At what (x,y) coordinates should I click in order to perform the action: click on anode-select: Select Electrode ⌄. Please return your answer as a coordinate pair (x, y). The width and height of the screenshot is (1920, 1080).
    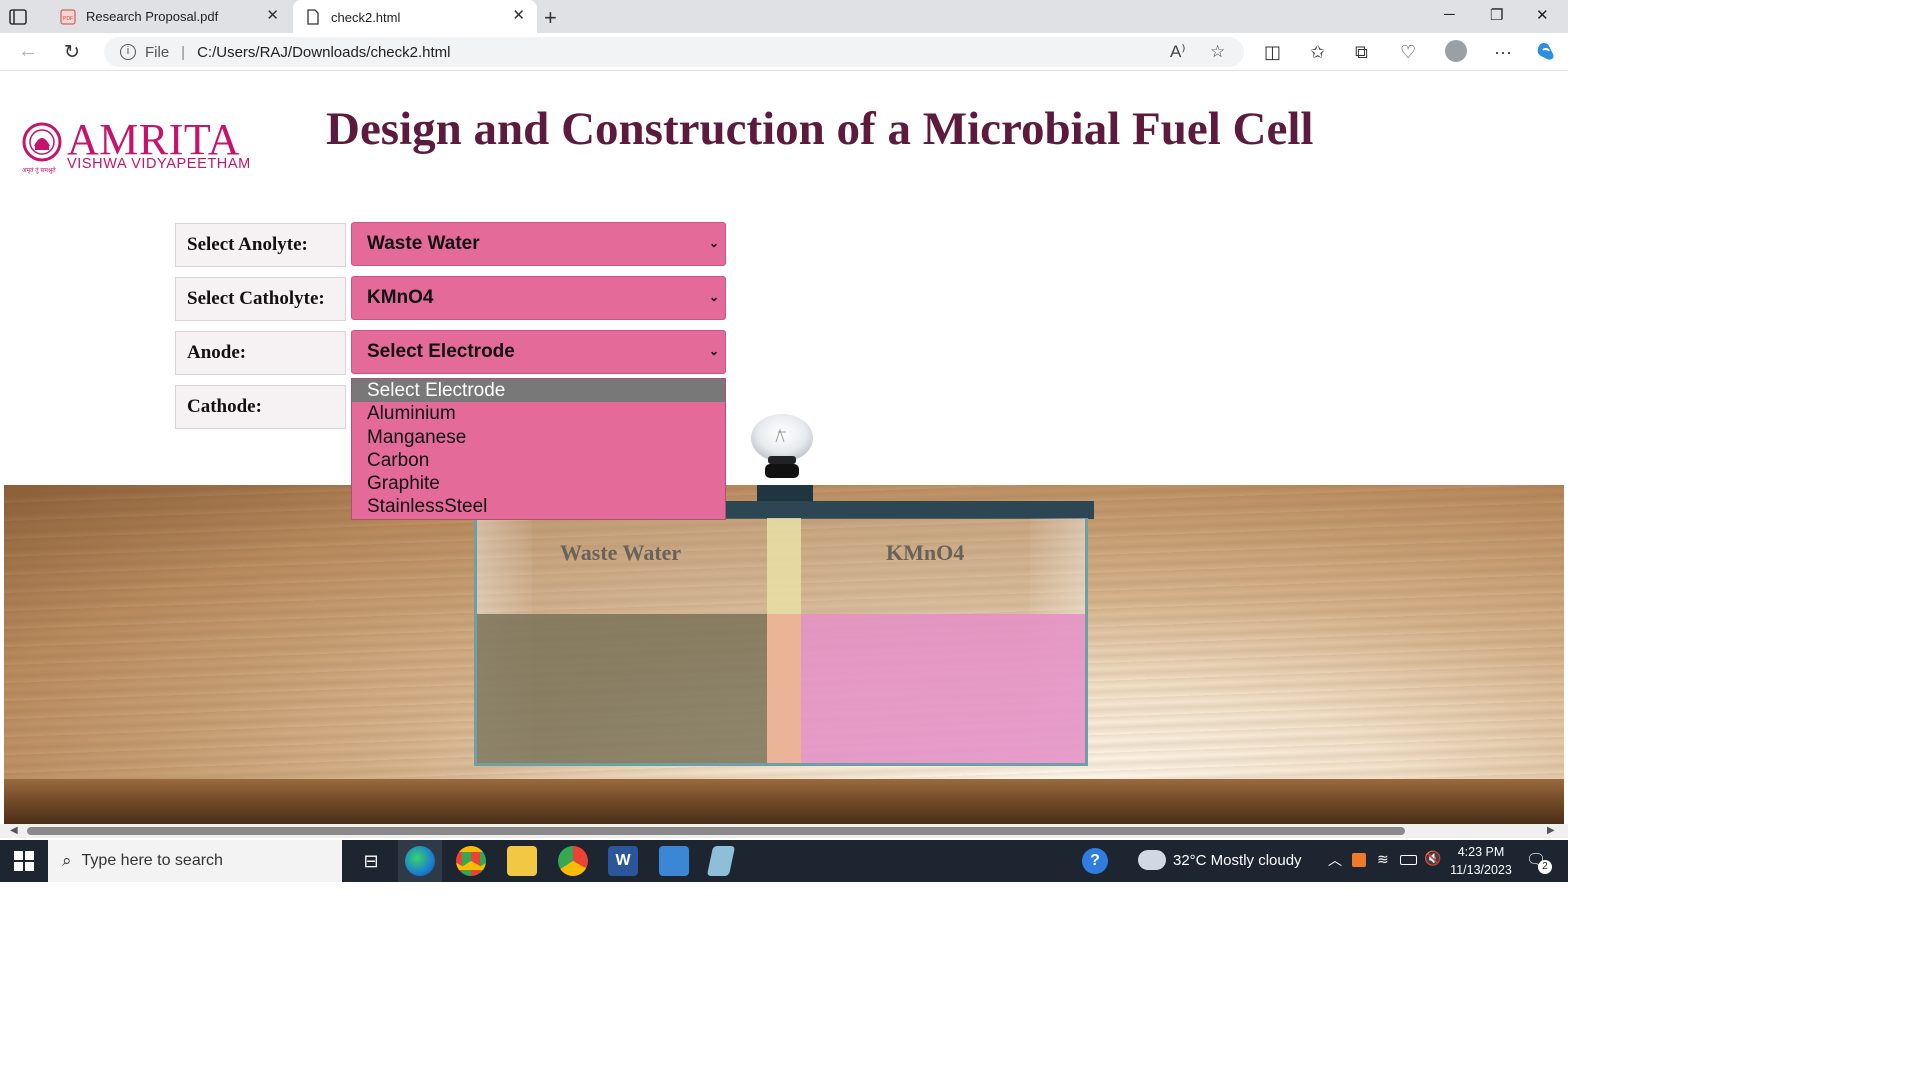
    Looking at the image, I should click on (538, 352).